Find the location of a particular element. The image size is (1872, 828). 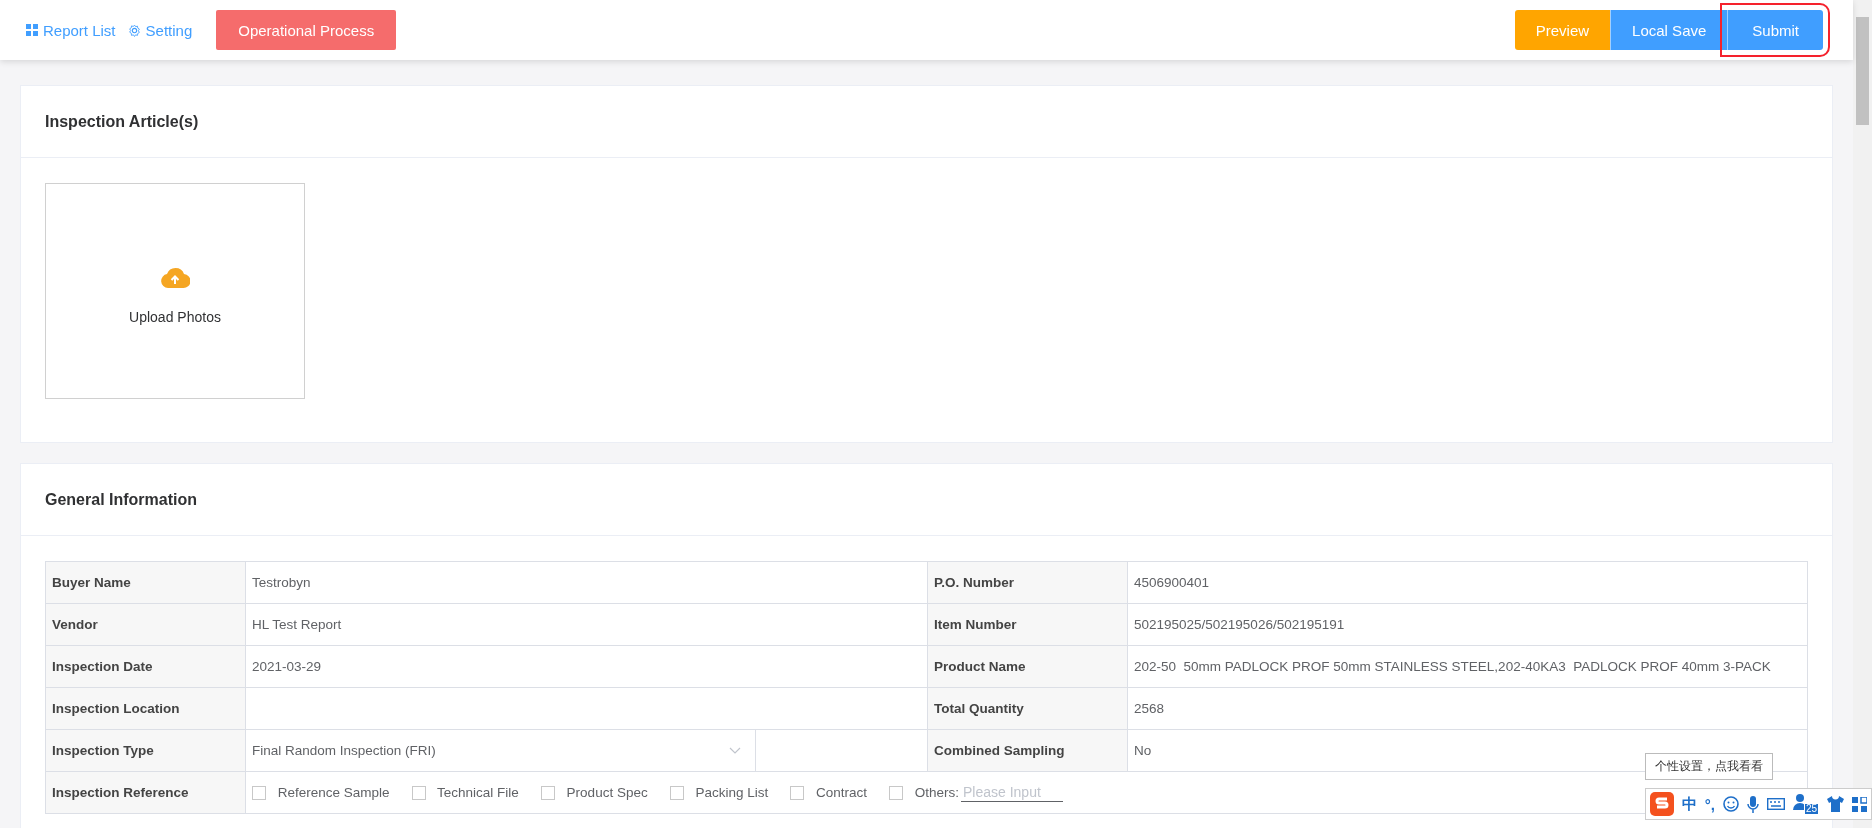

settings-icon is located at coordinates (134, 30).